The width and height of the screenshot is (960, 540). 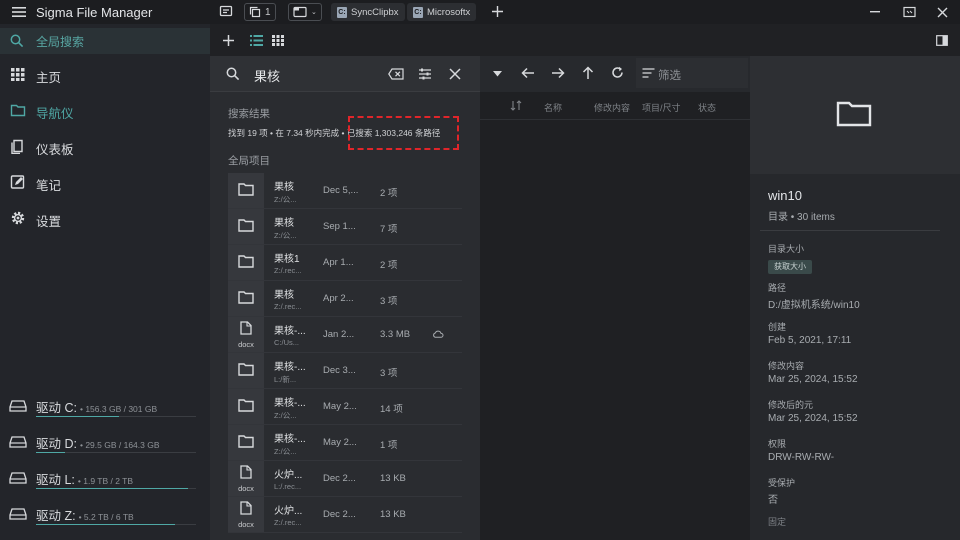 I want to click on list-view-icon, so click(x=256, y=40).